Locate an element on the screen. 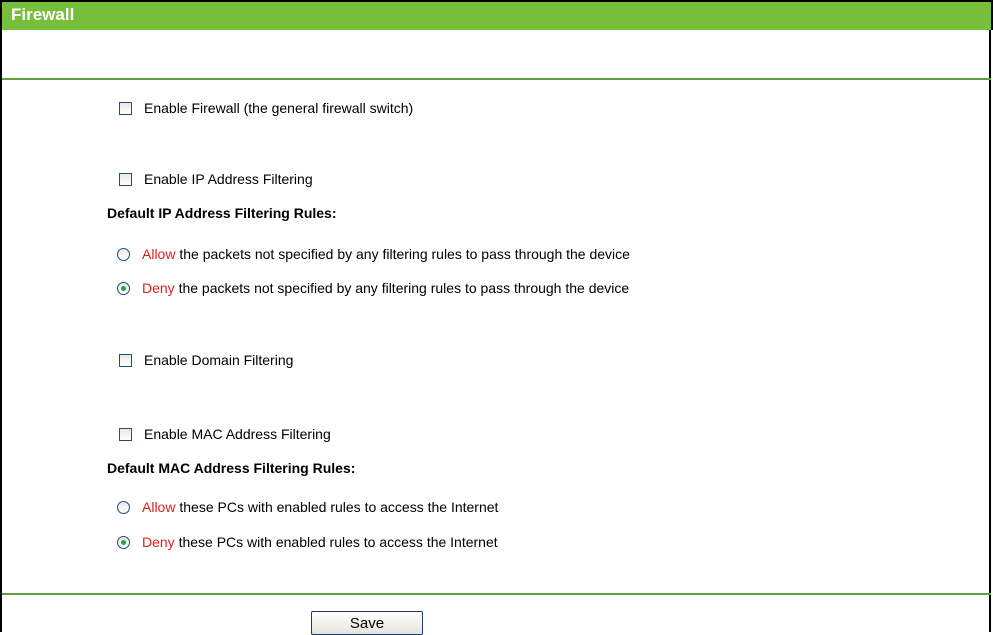 This screenshot has height=635, width=993. ip-allow-keyword: Allow is located at coordinates (159, 254).